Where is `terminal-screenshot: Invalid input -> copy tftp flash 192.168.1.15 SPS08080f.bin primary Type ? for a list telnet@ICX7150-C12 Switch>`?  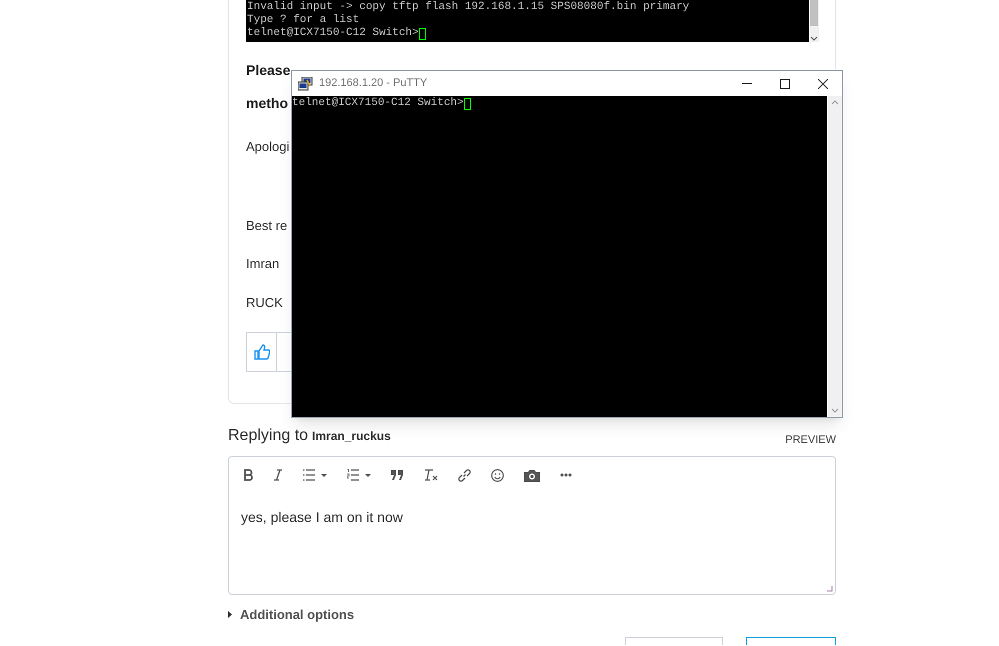 terminal-screenshot: Invalid input -> copy tftp flash 192.168.1.15 SPS08080f.bin primary Type ? for a list telnet@ICX7150-C12 Switch> is located at coordinates (527, 21).